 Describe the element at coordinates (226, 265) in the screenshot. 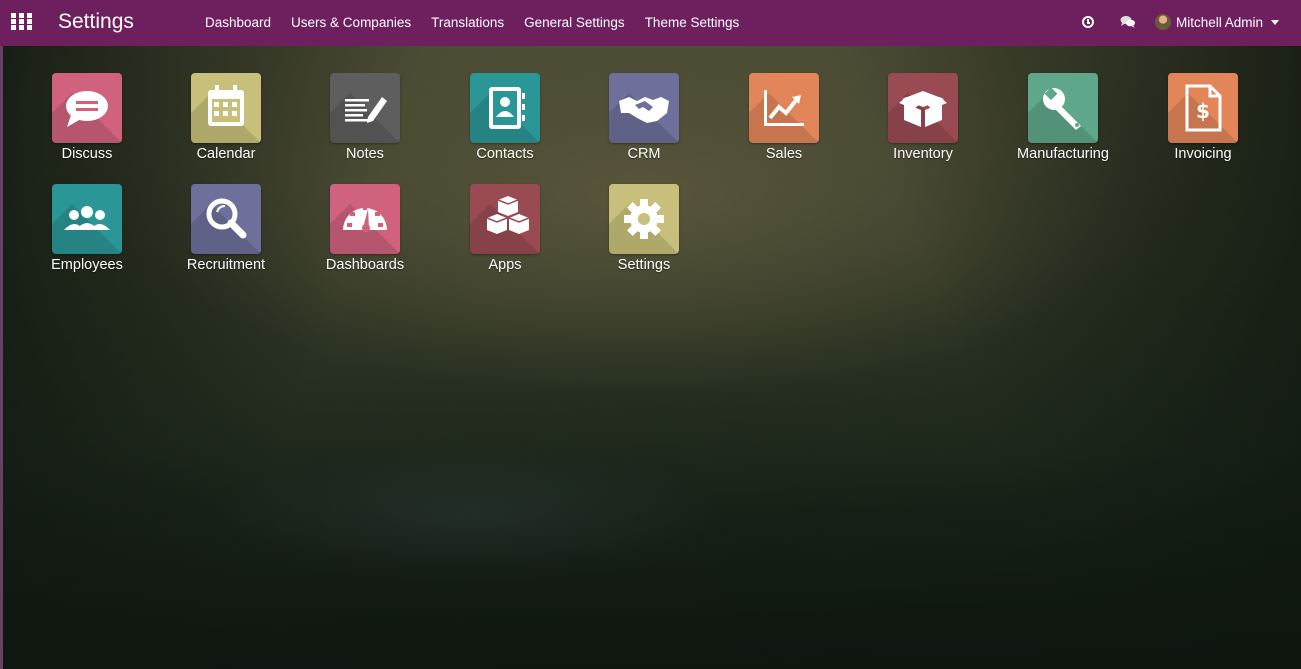

I see `app-label: Recruitment` at that location.